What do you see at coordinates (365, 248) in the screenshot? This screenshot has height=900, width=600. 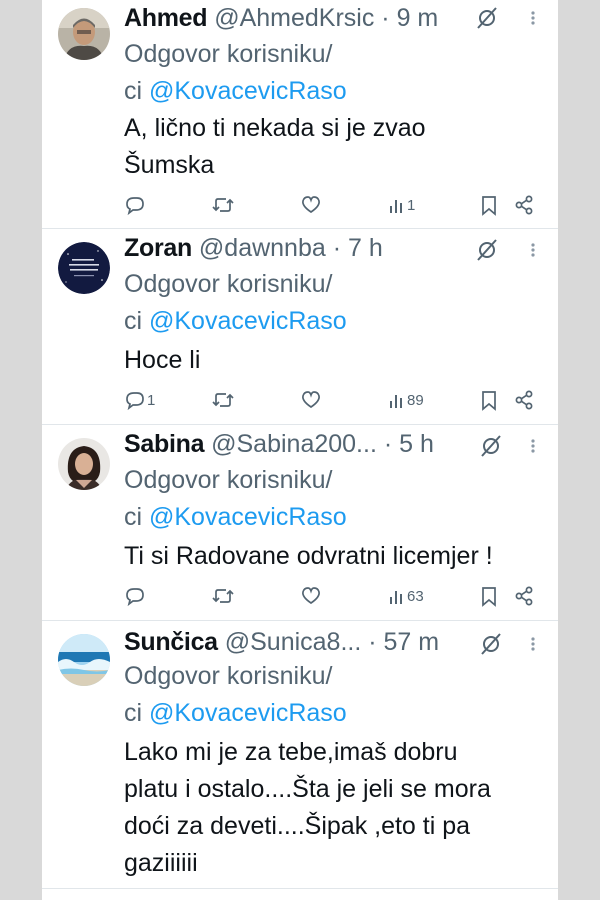 I see `timestamp: 7 h` at bounding box center [365, 248].